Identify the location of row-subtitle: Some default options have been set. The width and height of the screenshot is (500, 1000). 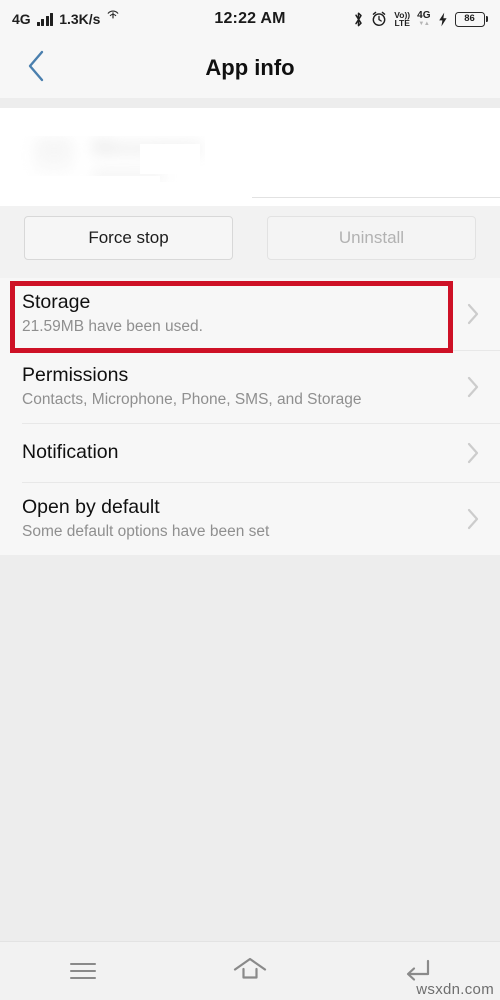
(146, 532).